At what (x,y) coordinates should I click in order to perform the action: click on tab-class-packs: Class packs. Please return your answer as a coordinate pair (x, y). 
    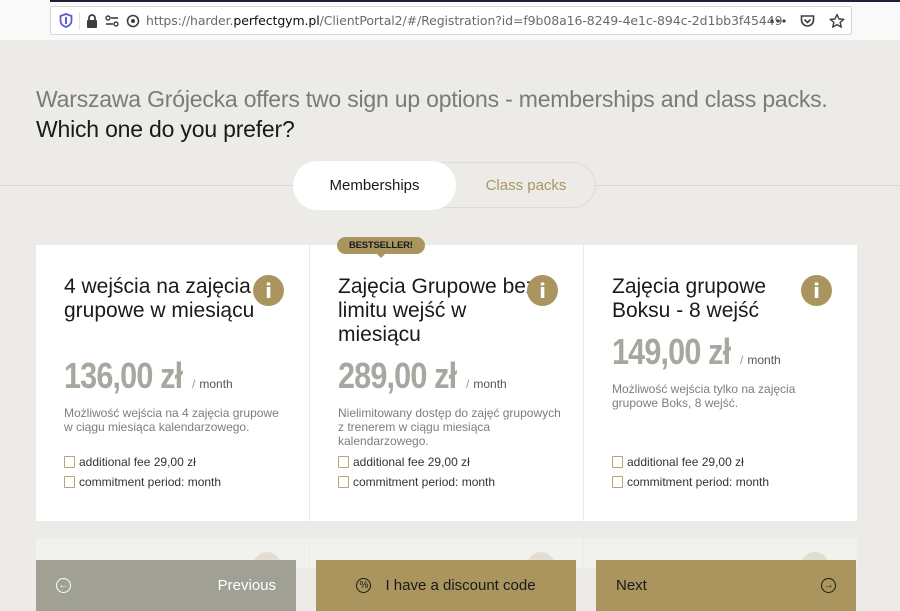
    Looking at the image, I should click on (526, 185).